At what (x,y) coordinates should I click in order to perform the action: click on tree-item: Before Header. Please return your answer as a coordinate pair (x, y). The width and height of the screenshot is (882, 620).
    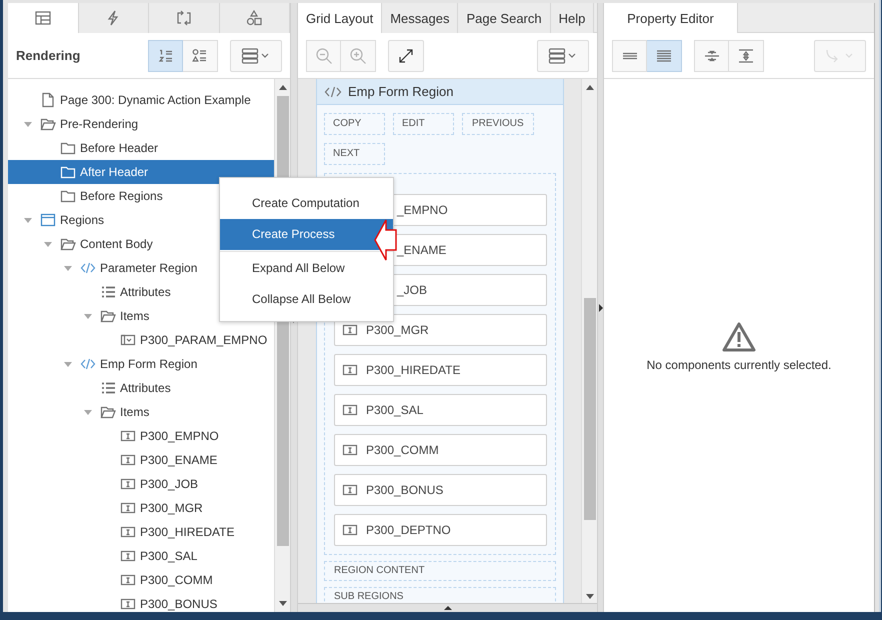
    Looking at the image, I should click on (141, 148).